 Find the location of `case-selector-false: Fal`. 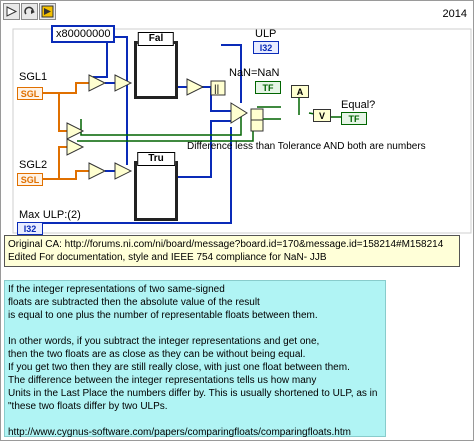

case-selector-false: Fal is located at coordinates (156, 39).